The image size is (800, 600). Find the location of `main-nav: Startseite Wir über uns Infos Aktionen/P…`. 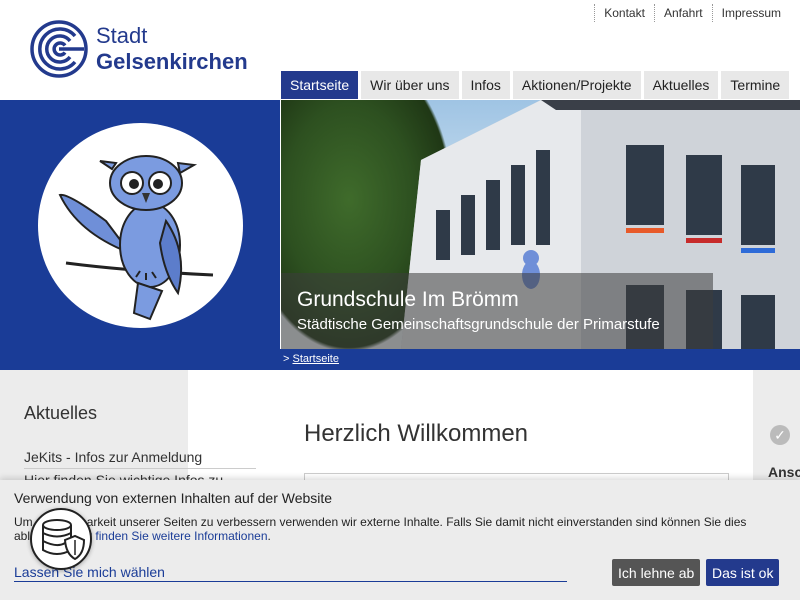

main-nav: Startseite Wir über uns Infos Aktionen/P… is located at coordinates (536, 85).